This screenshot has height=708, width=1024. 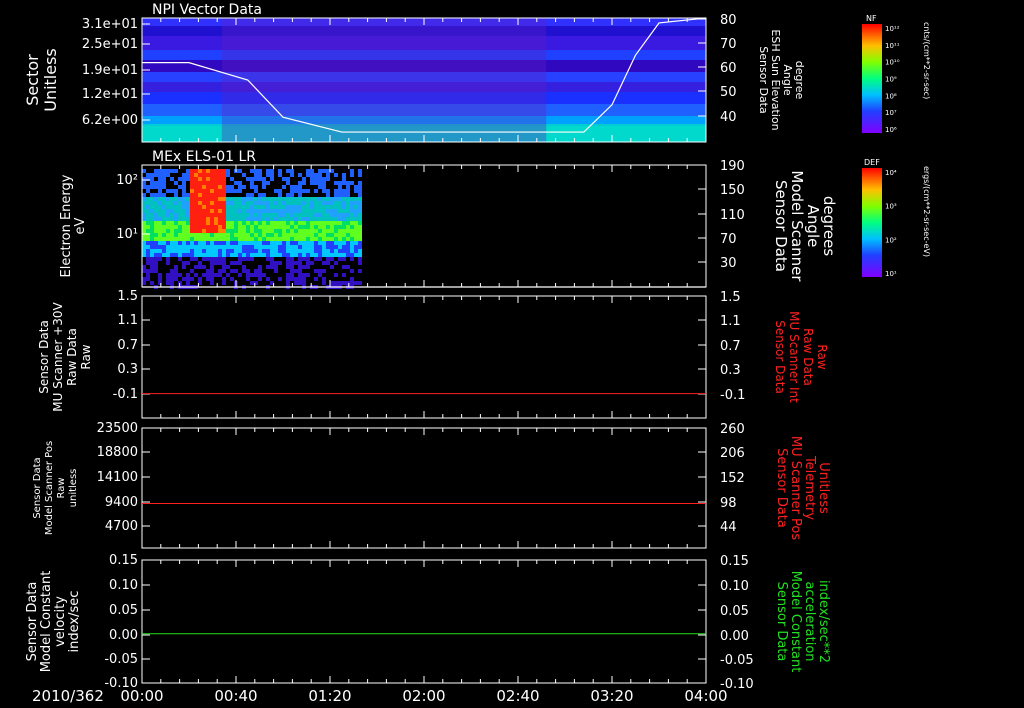 I want to click on right-axis-label: Raw Data, so click(x=808, y=357).